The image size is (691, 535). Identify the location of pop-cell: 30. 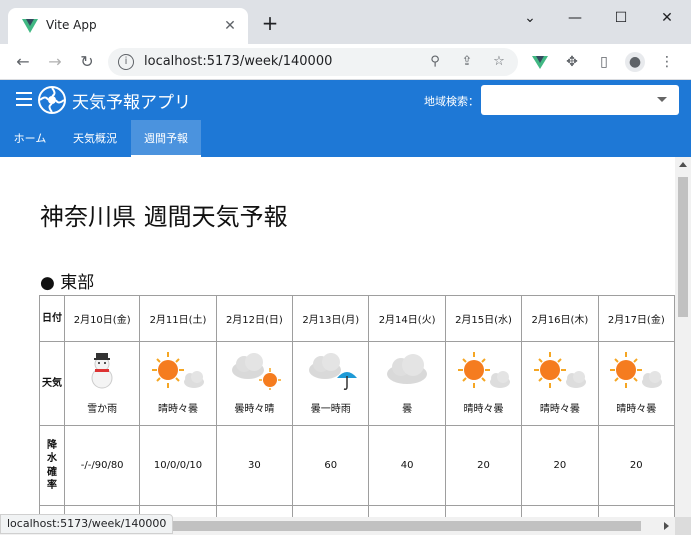
(254, 465).